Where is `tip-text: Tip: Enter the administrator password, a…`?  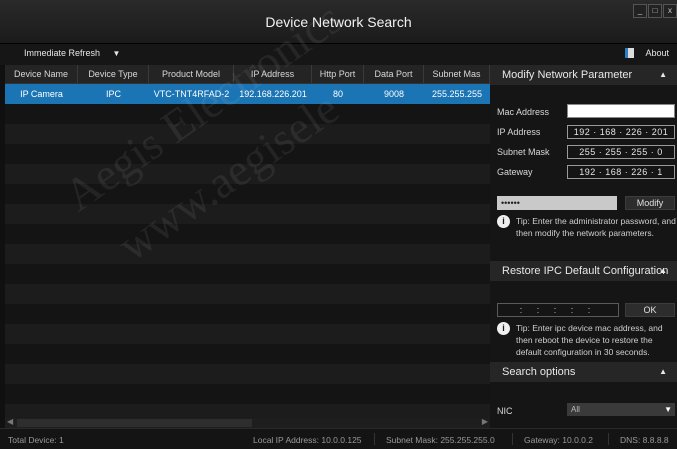
tip-text: Tip: Enter the administrator password, a… is located at coordinates (596, 227).